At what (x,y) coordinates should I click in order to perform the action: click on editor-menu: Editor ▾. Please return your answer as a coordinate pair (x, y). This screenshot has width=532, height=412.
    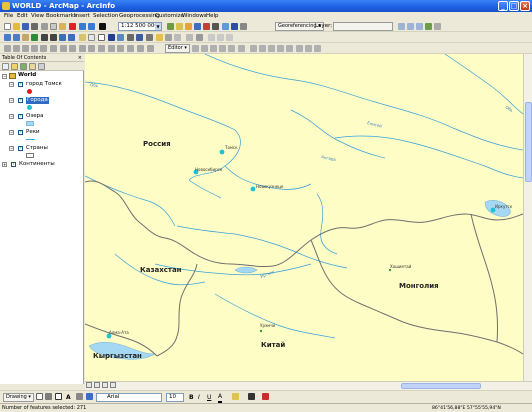
    Looking at the image, I should click on (177, 48).